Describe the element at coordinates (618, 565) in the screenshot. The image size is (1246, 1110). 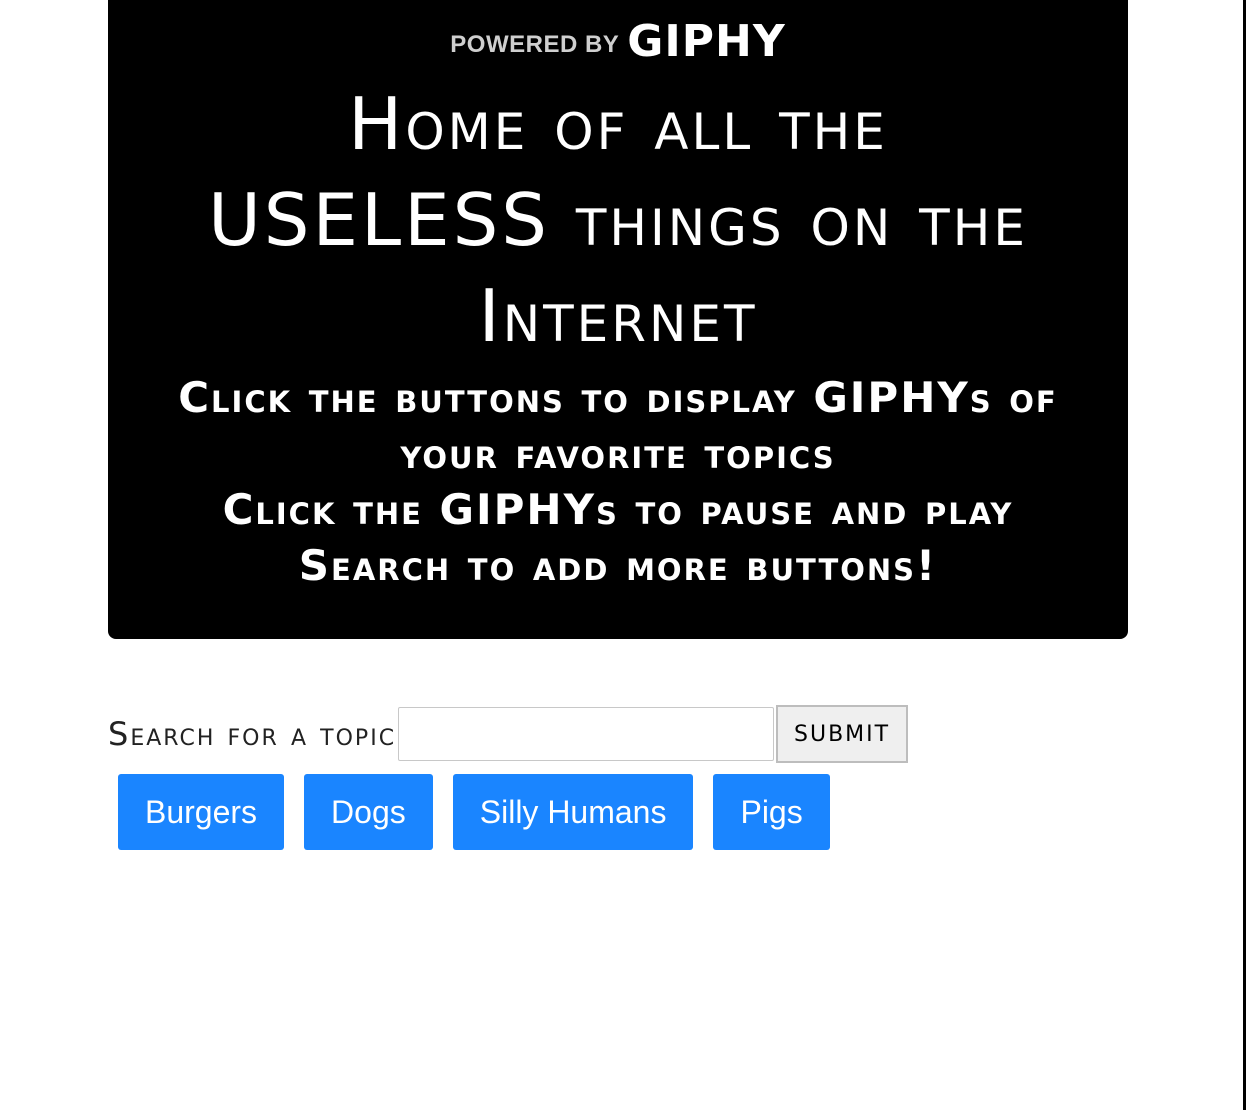
I see `instruction-line-search: Search to add more buttons!` at that location.